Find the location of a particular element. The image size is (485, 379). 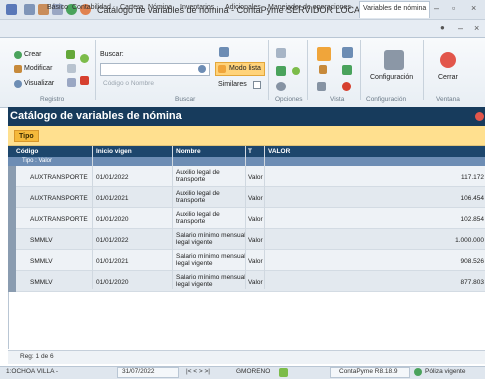

group-row is located at coordinates (246, 161).